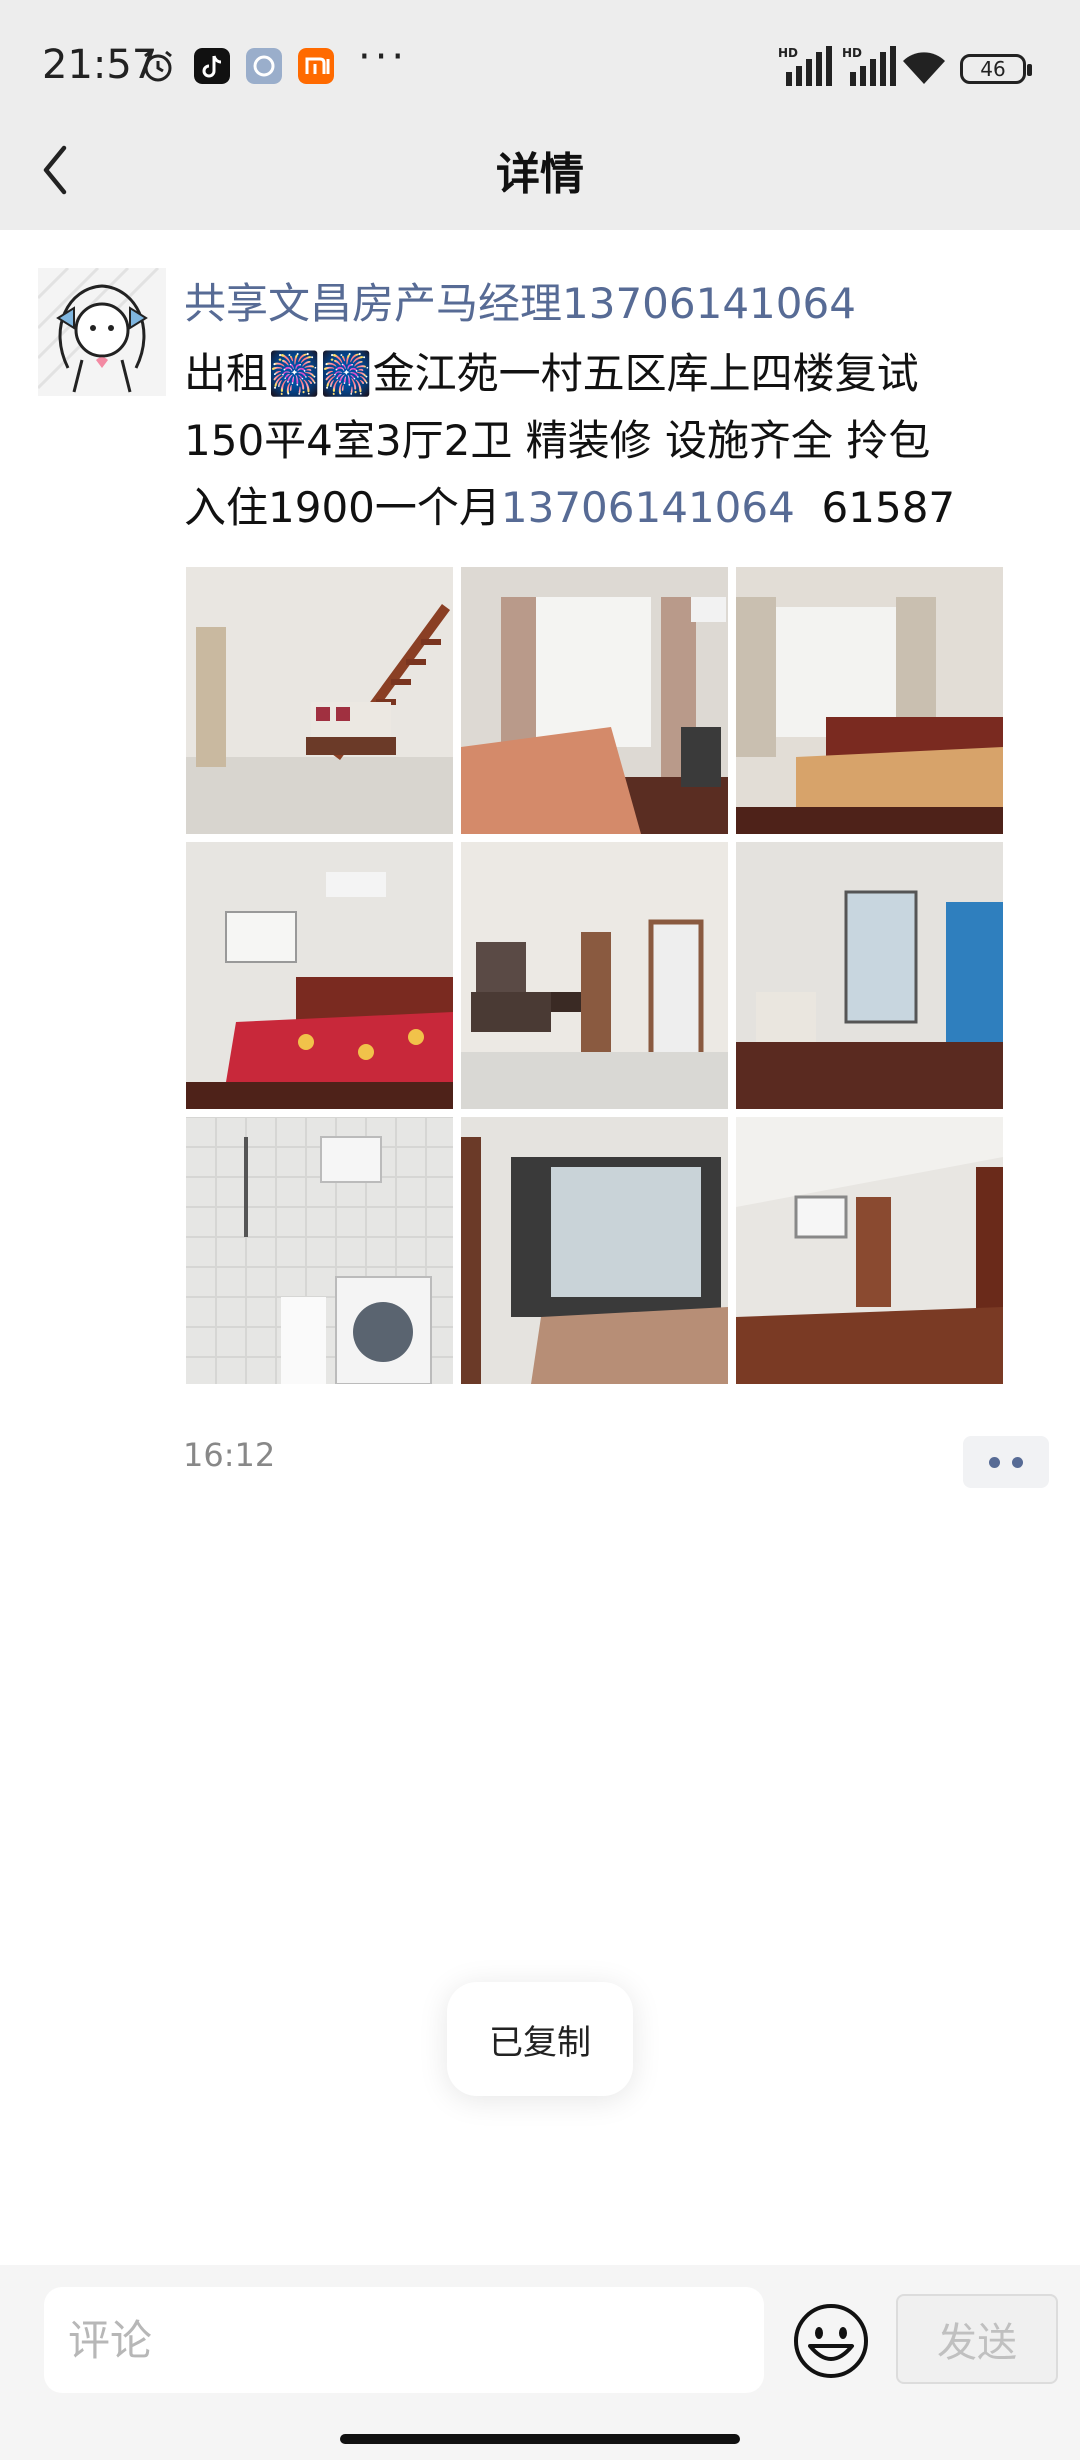 The image size is (1080, 2460). Describe the element at coordinates (875, 507) in the screenshot. I see `post-text-segment: 61587` at that location.